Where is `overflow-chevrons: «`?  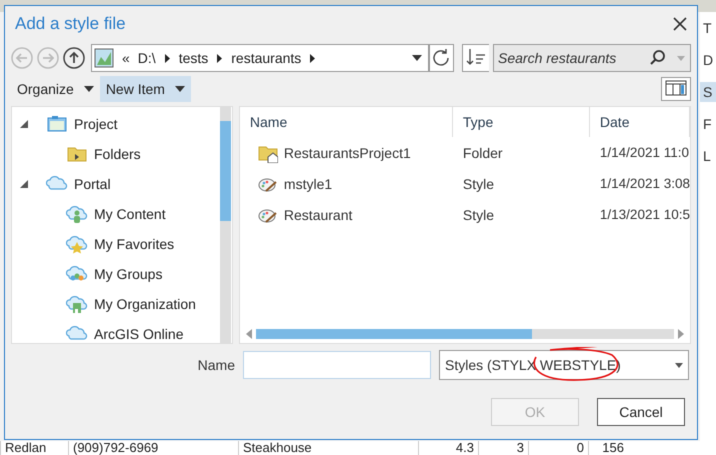 overflow-chevrons: « is located at coordinates (126, 58).